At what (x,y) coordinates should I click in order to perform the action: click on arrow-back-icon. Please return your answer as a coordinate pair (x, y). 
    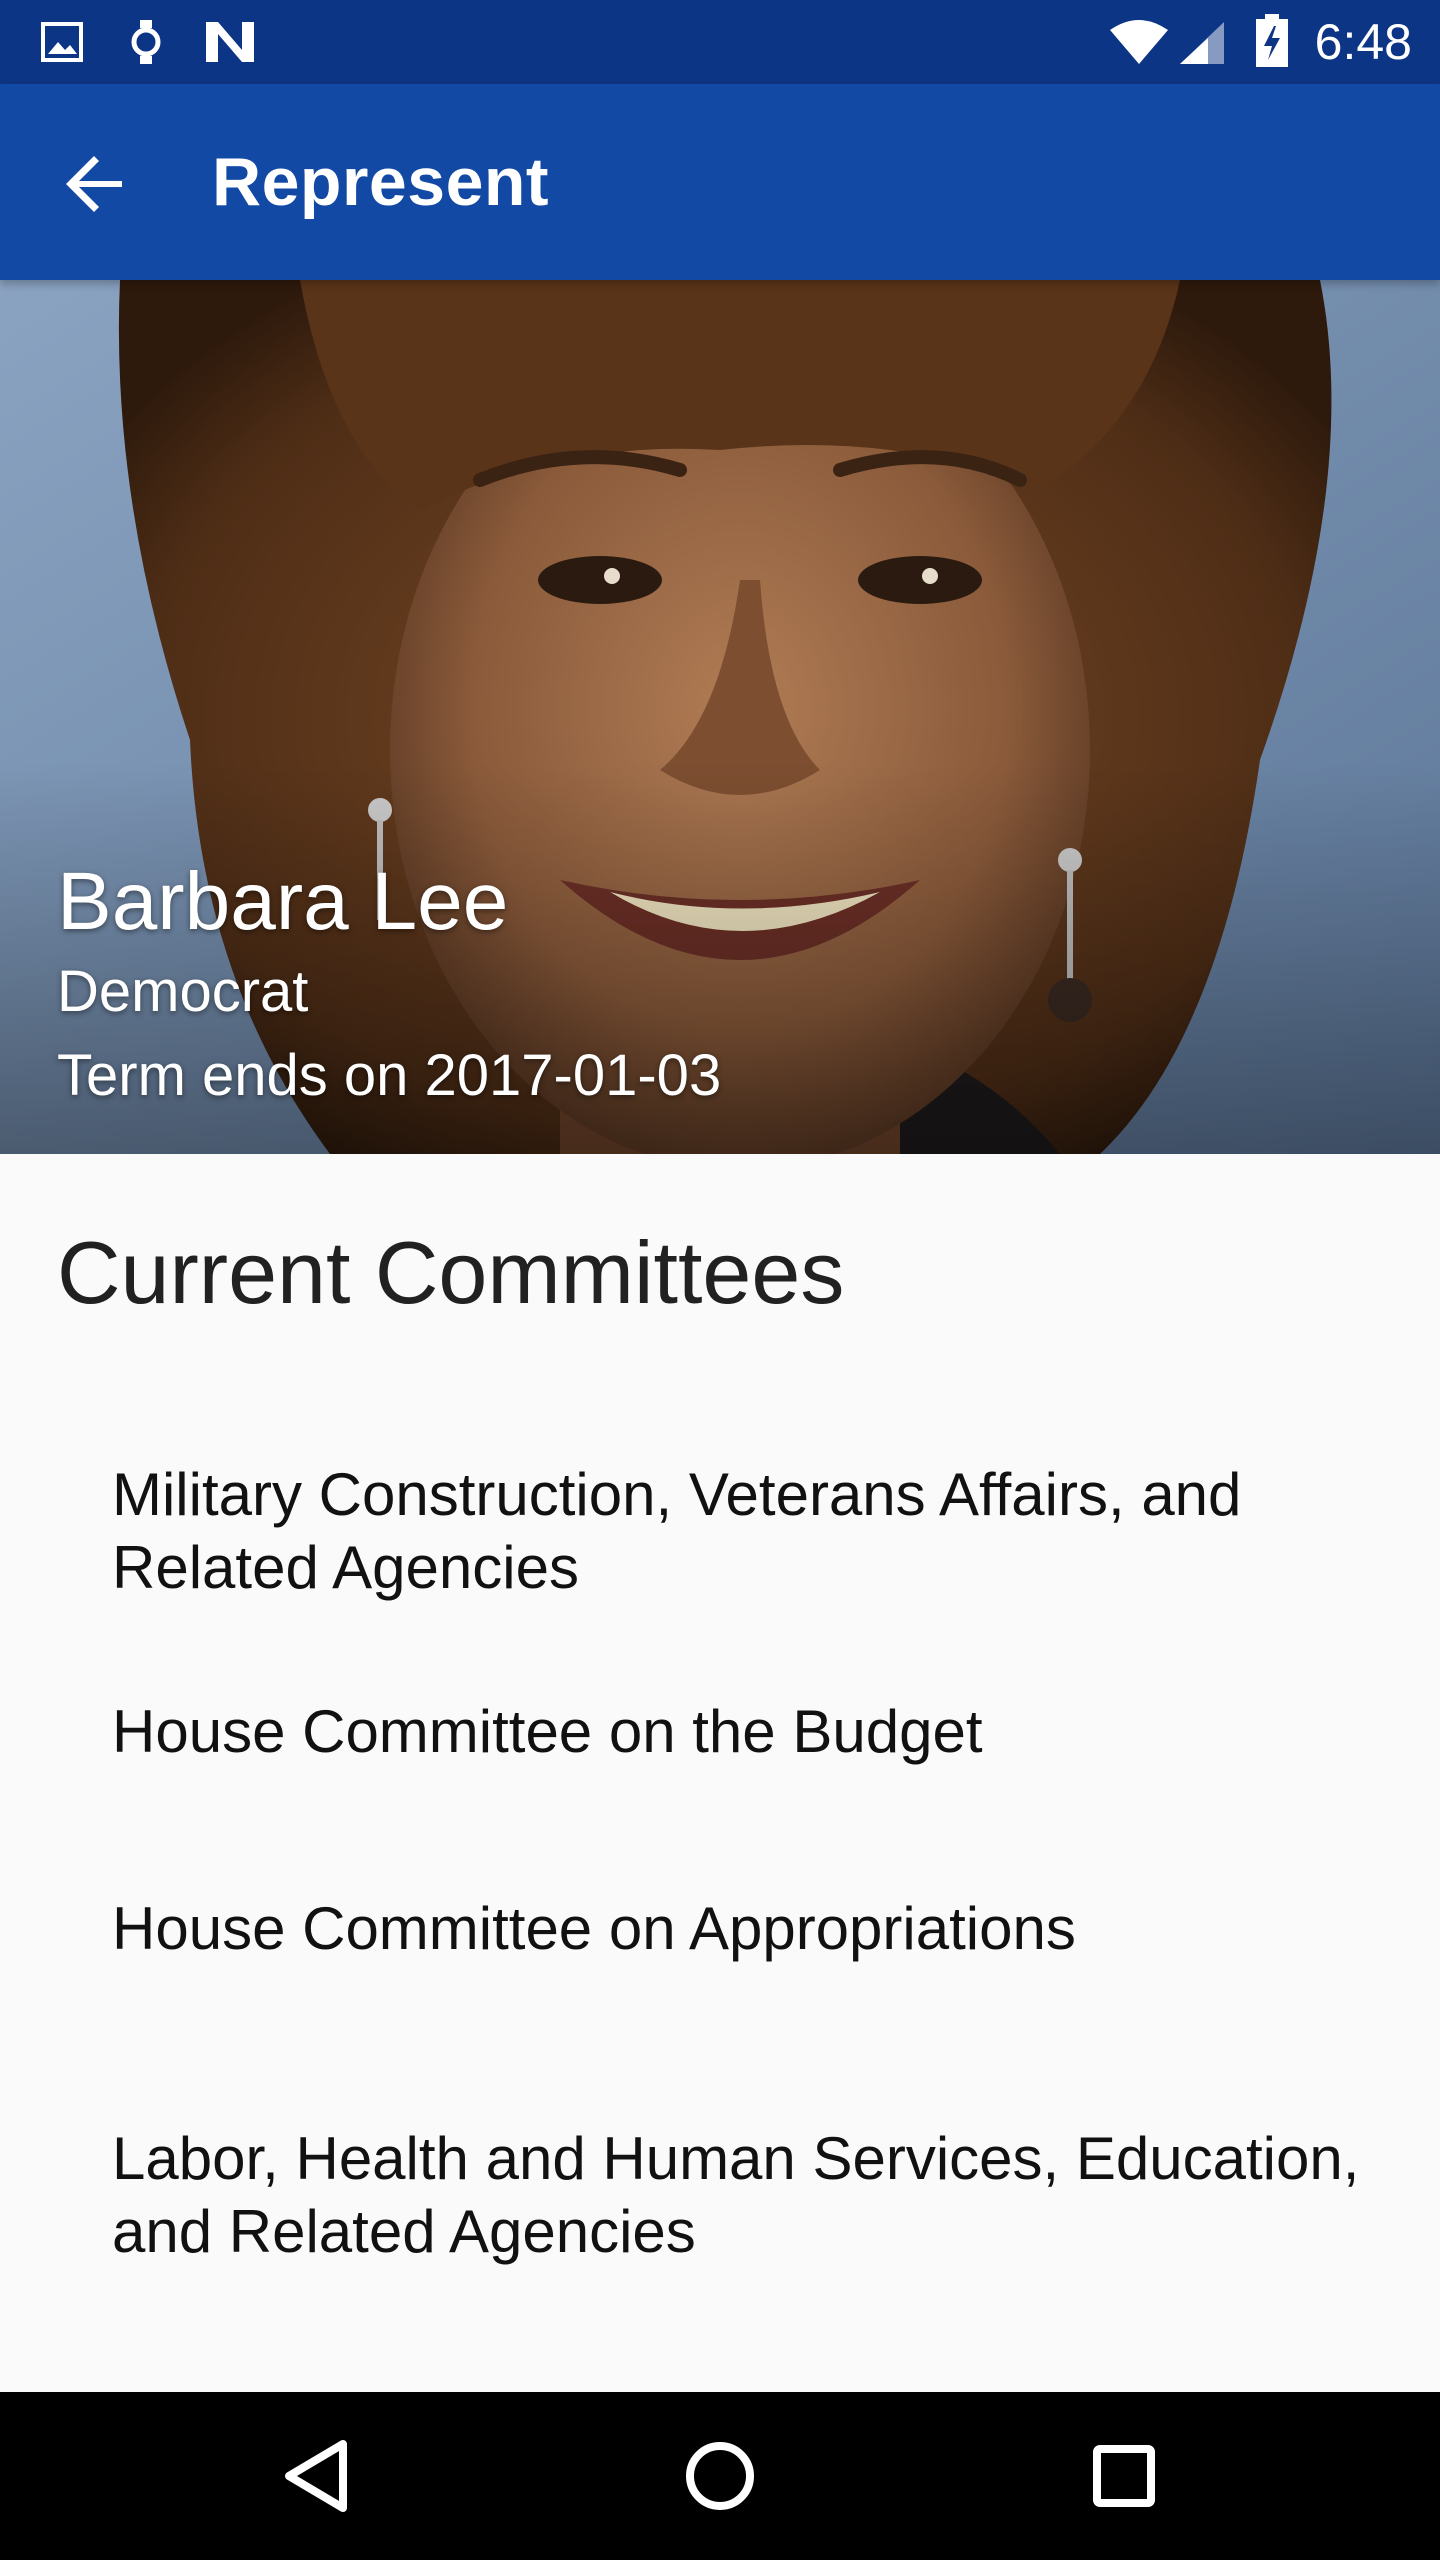
    Looking at the image, I should click on (94, 184).